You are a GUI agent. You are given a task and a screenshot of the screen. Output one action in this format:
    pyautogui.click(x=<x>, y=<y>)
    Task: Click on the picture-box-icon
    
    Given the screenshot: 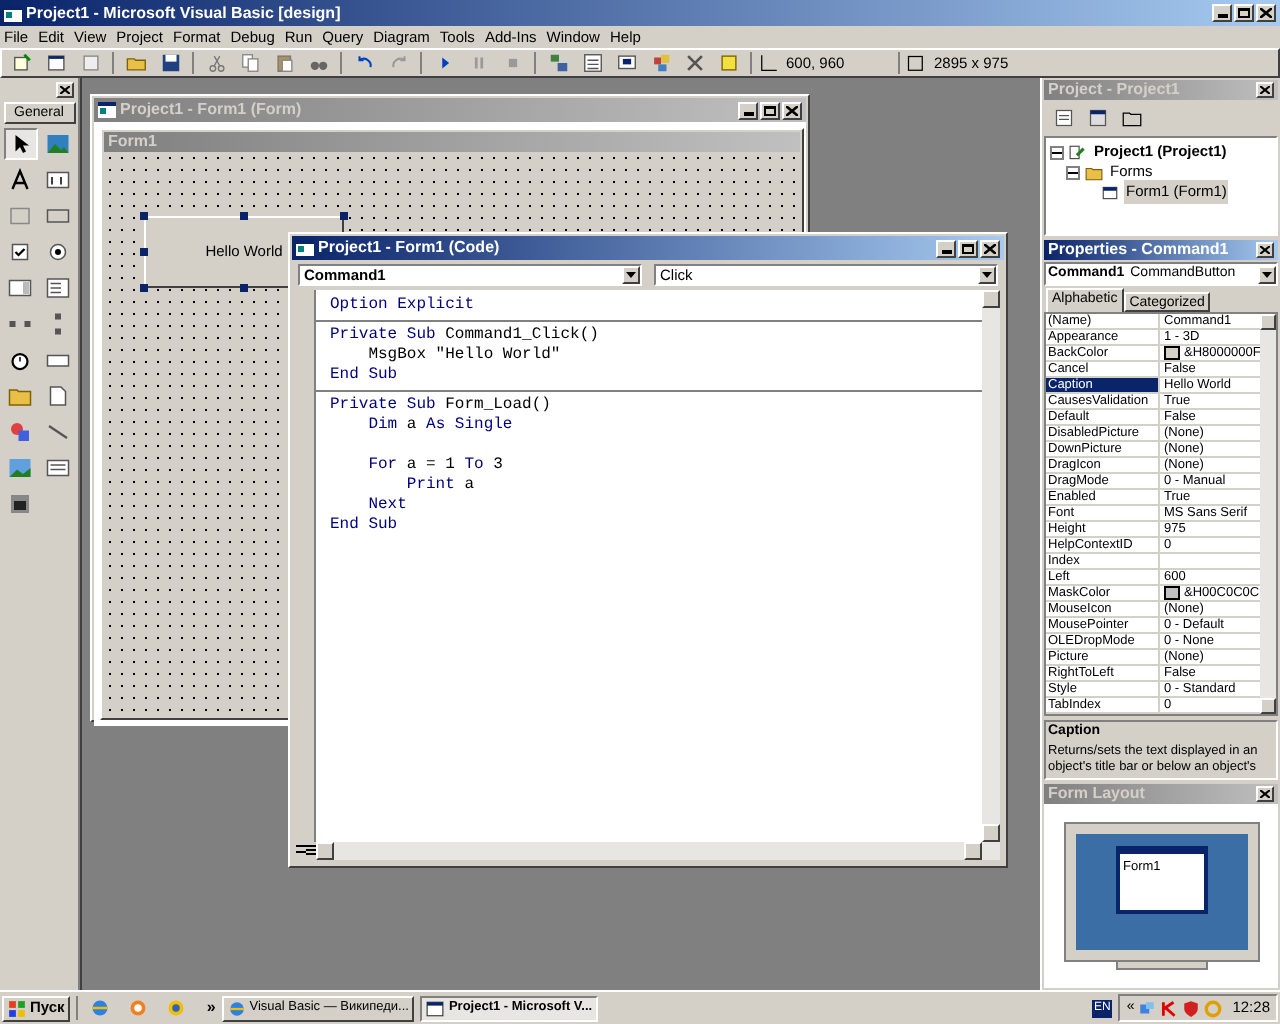 What is the action you would take?
    pyautogui.click(x=58, y=144)
    